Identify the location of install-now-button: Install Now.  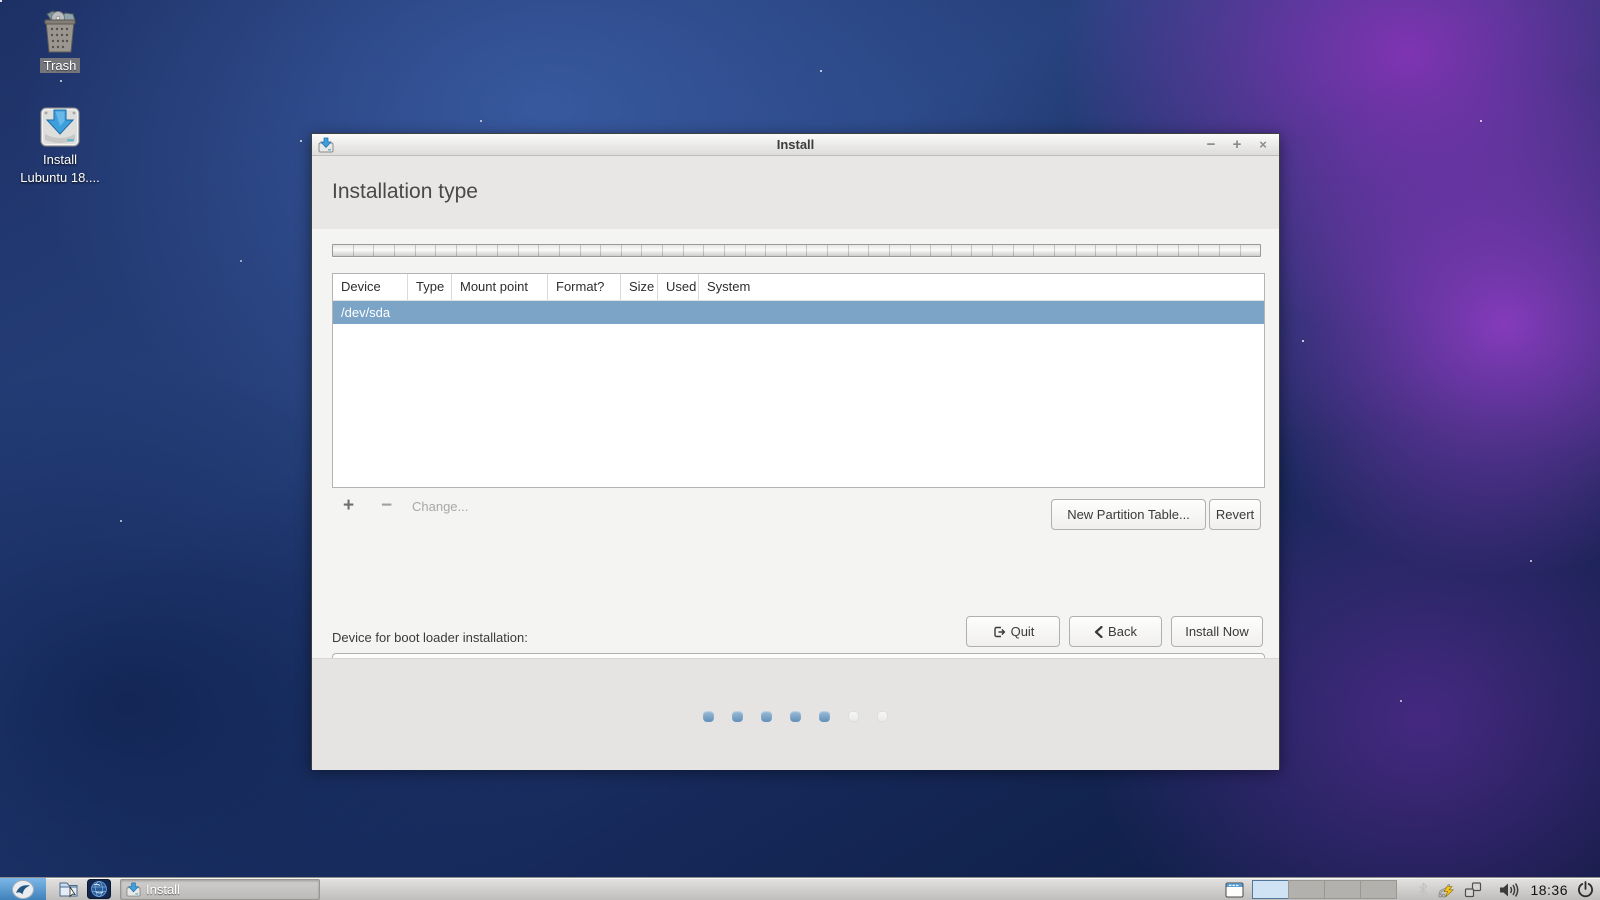
(1217, 631).